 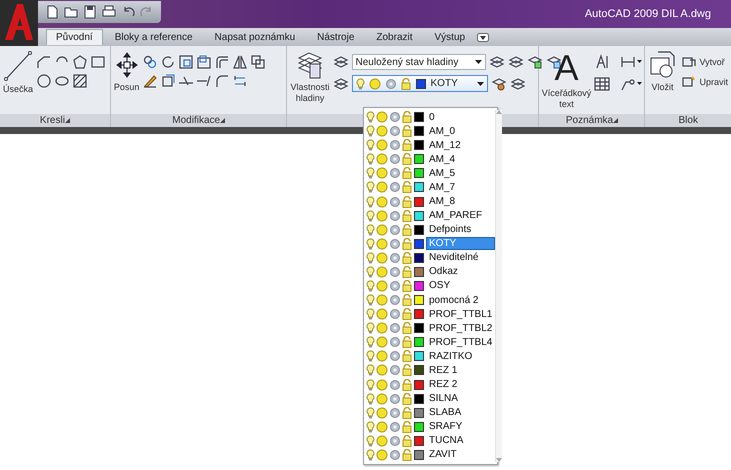 What do you see at coordinates (431, 300) in the screenshot?
I see `layer-item: pomocná 2` at bounding box center [431, 300].